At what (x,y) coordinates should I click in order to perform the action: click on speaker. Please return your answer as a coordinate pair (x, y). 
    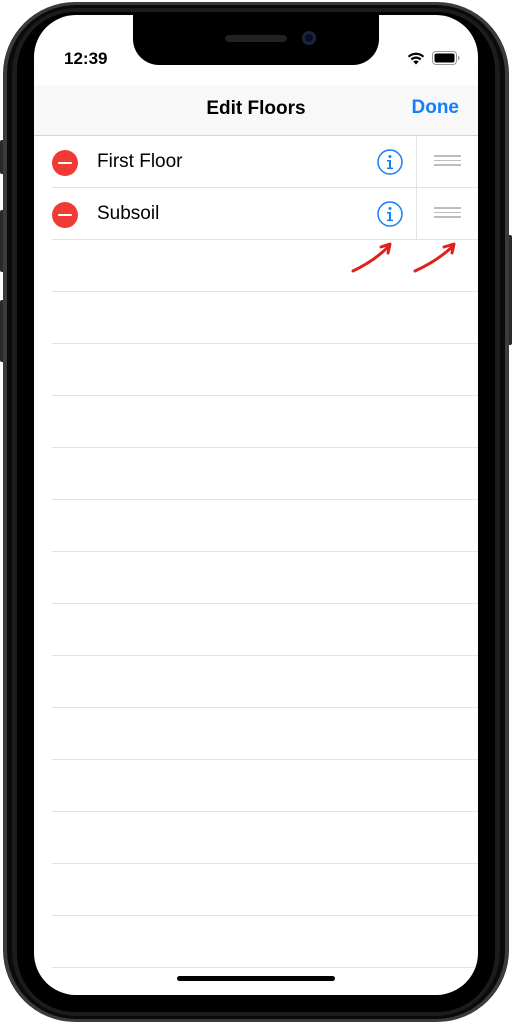
    Looking at the image, I should click on (256, 38).